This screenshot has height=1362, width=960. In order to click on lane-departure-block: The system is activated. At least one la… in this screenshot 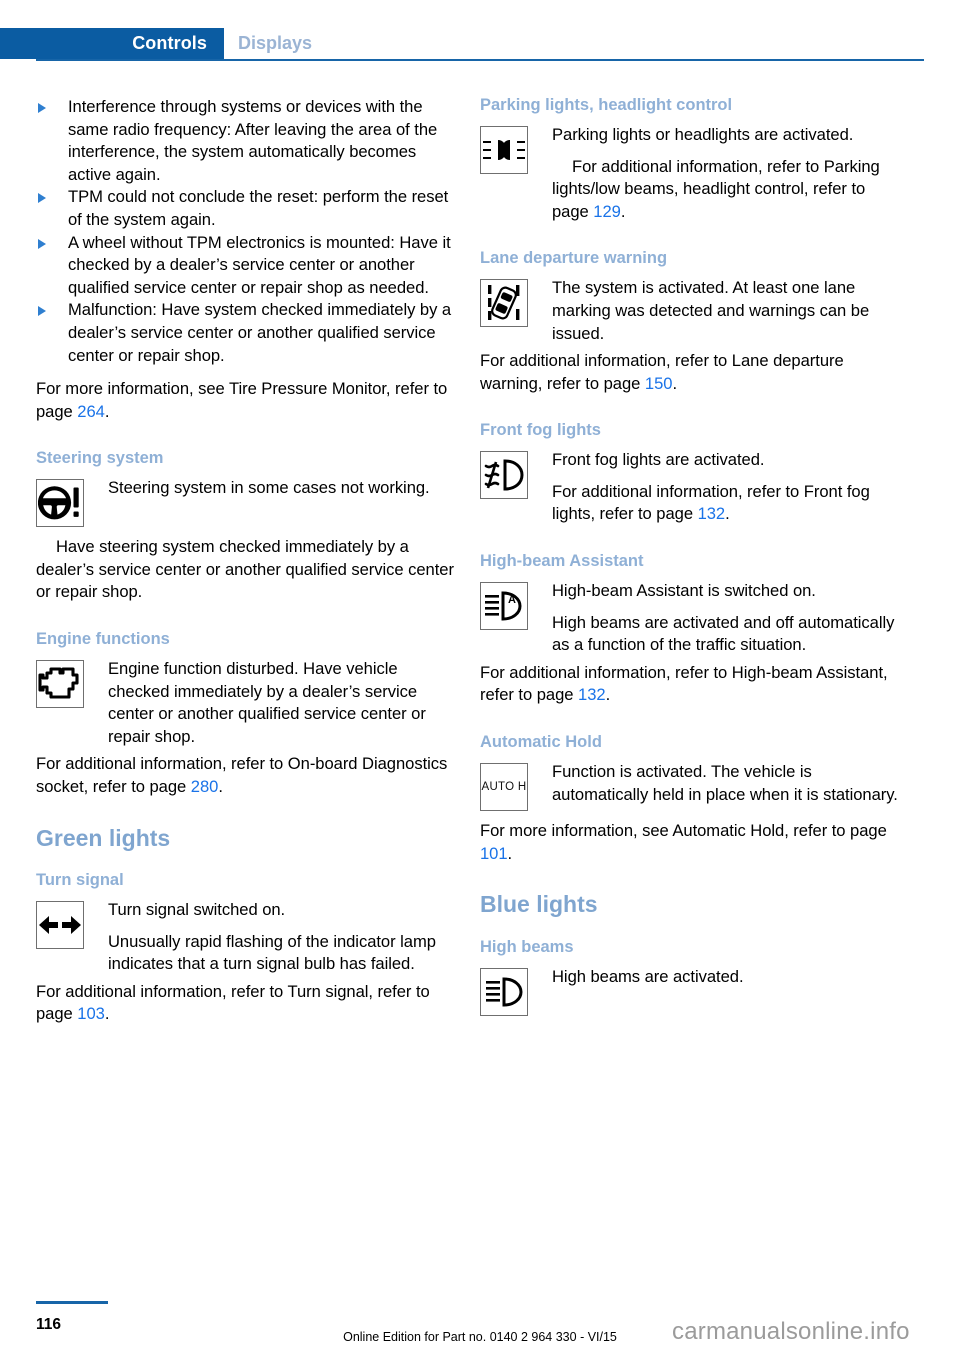, I will do `click(690, 311)`.